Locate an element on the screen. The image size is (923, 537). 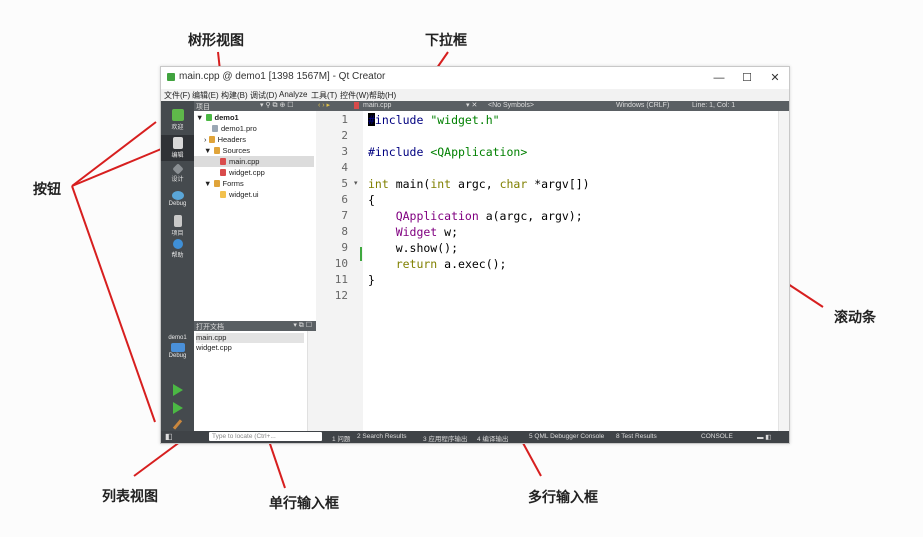
build-button is located at coordinates (177, 424).